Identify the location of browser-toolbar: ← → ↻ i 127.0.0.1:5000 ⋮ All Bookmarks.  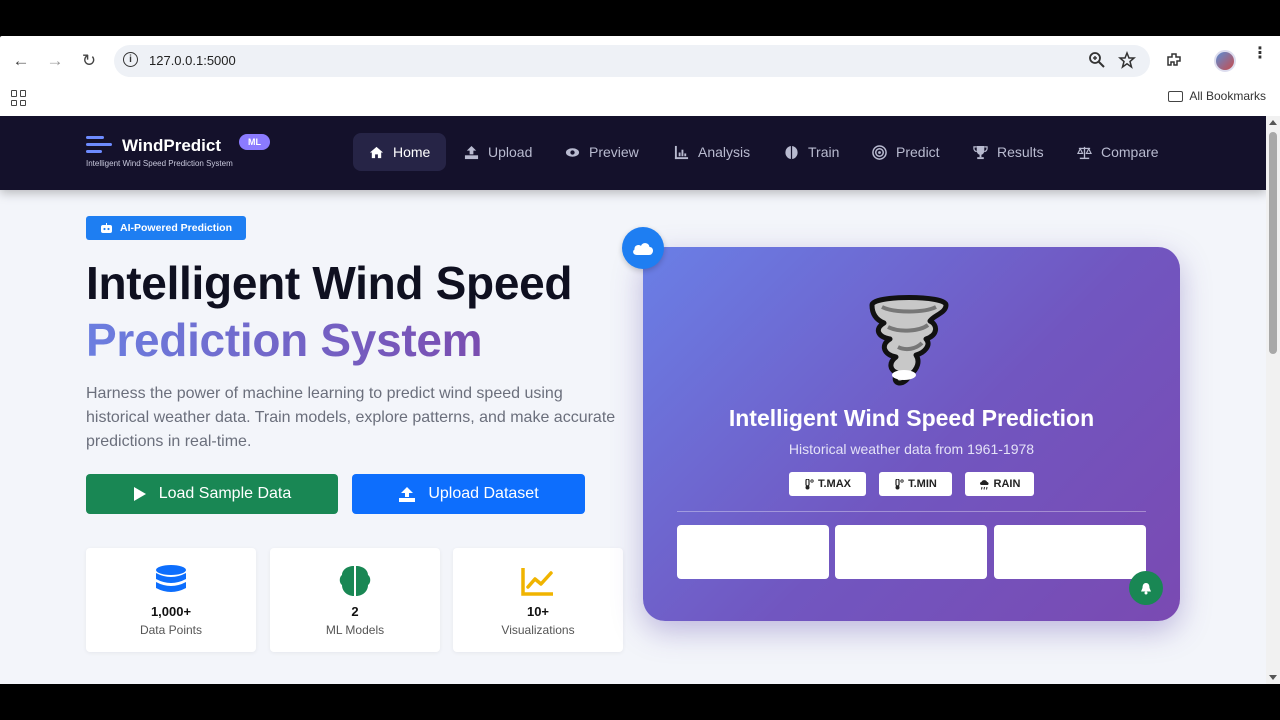
(640, 76).